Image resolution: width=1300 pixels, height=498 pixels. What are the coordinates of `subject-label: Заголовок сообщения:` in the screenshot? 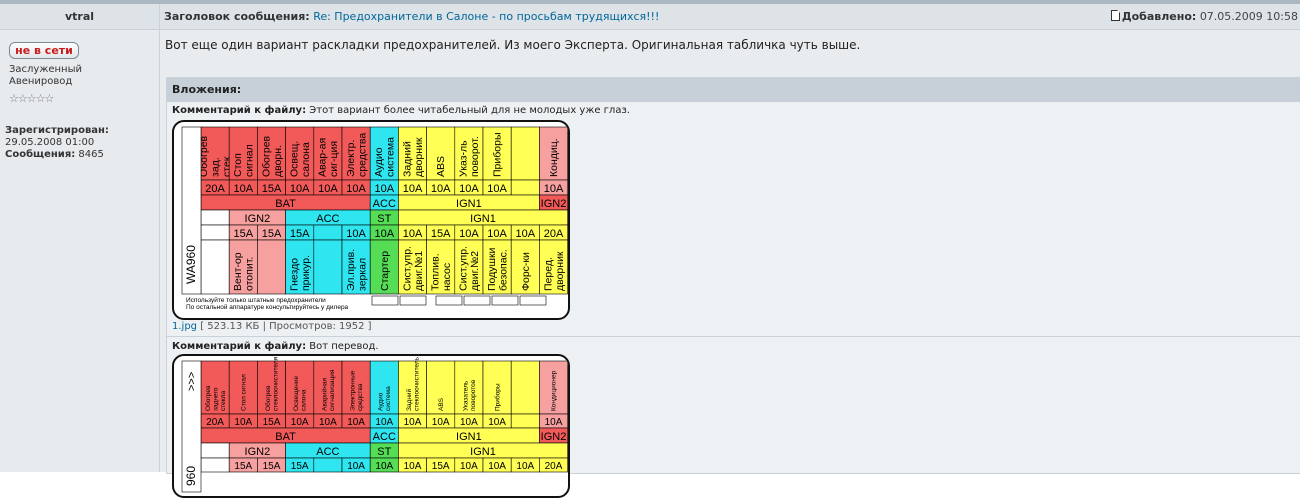 It's located at (237, 16).